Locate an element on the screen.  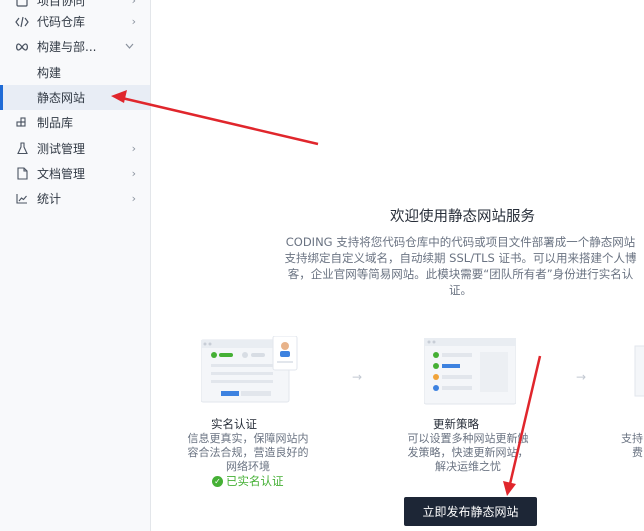
infinity-icon is located at coordinates (22, 47).